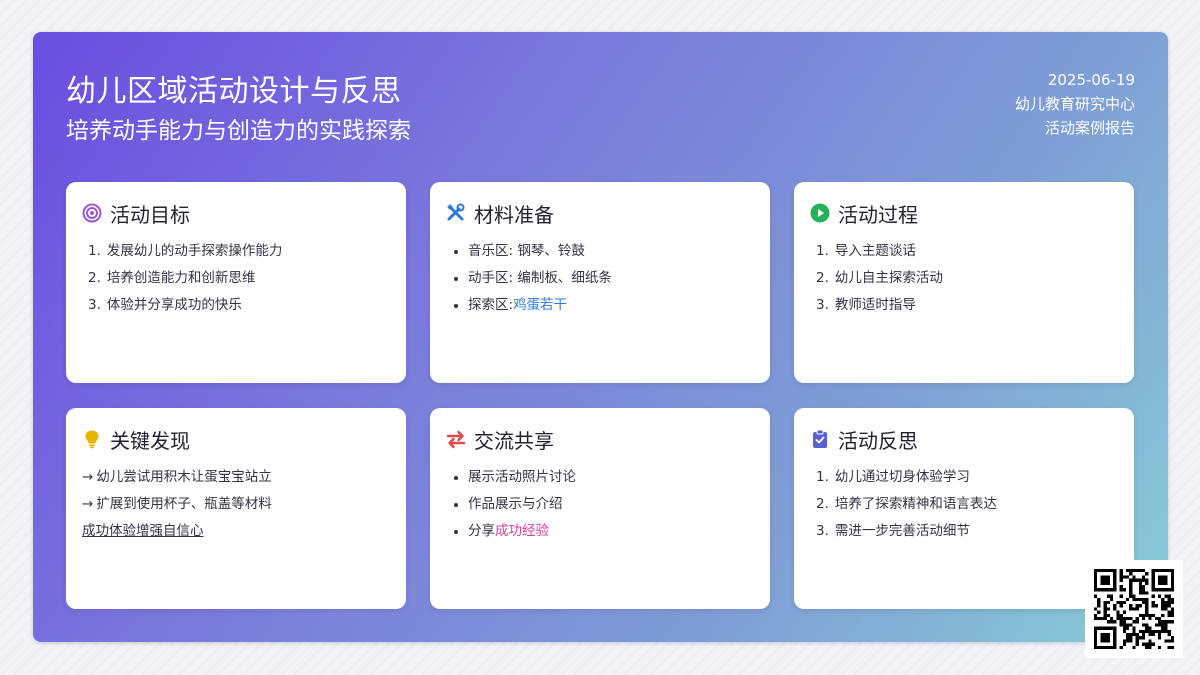 The width and height of the screenshot is (1200, 675). I want to click on card-sharing: 交流共享 展示活动照片讨论 作品展示与介绍 分享 成功经验, so click(600, 508).